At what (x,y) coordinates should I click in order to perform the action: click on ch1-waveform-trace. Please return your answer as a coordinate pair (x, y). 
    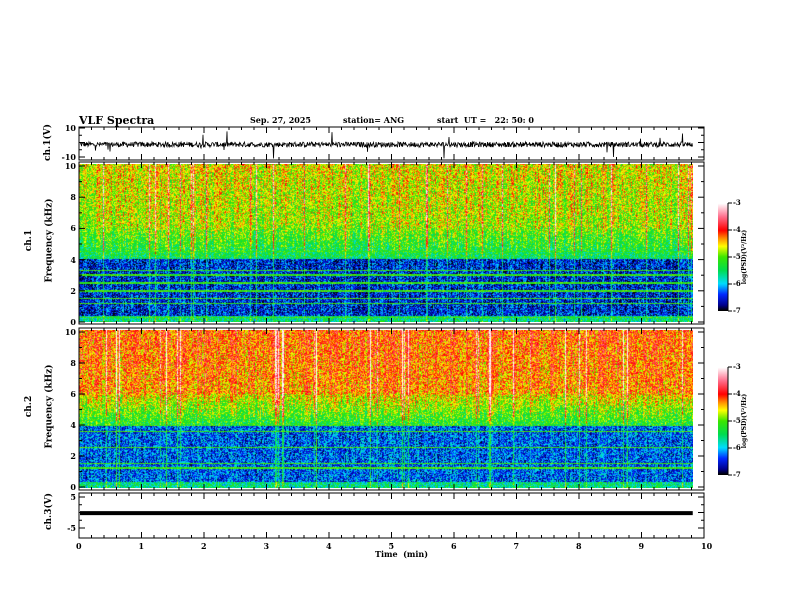
    Looking at the image, I should click on (386, 145).